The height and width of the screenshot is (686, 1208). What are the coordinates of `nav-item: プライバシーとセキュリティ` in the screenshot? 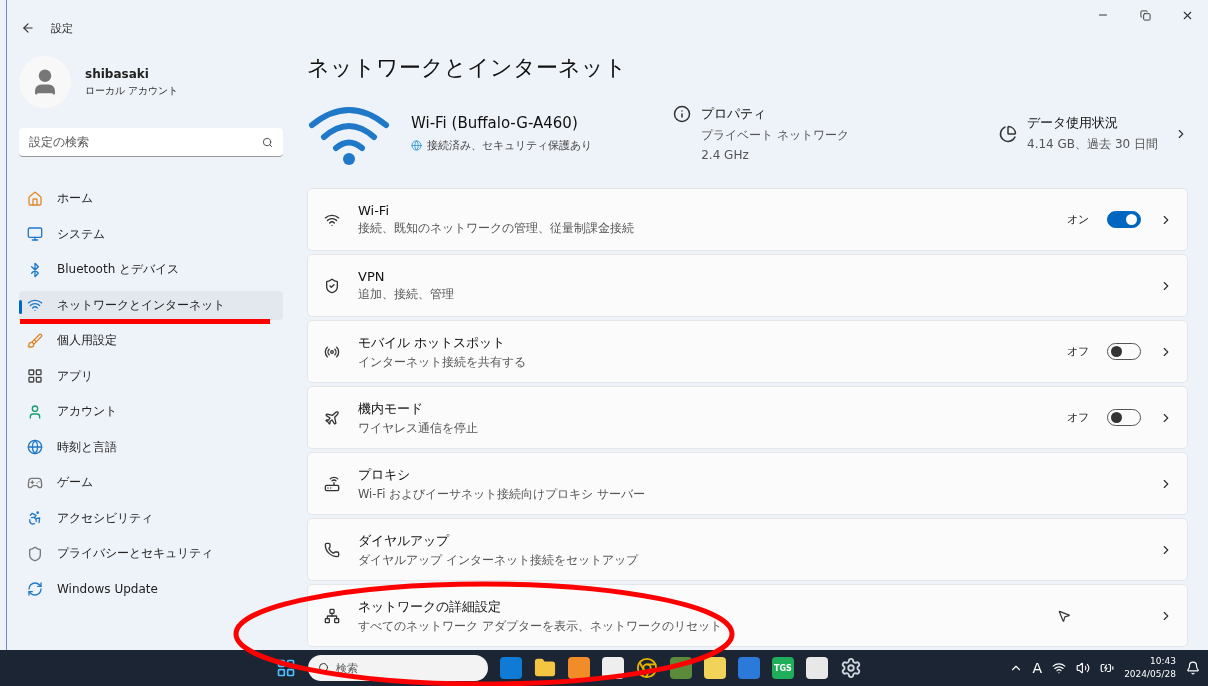 It's located at (151, 553).